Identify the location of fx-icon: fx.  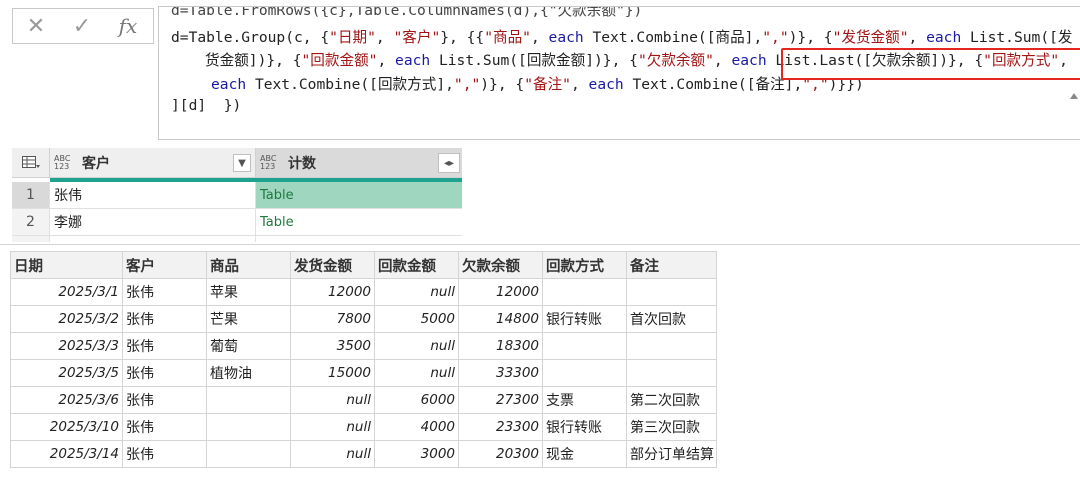
(128, 26).